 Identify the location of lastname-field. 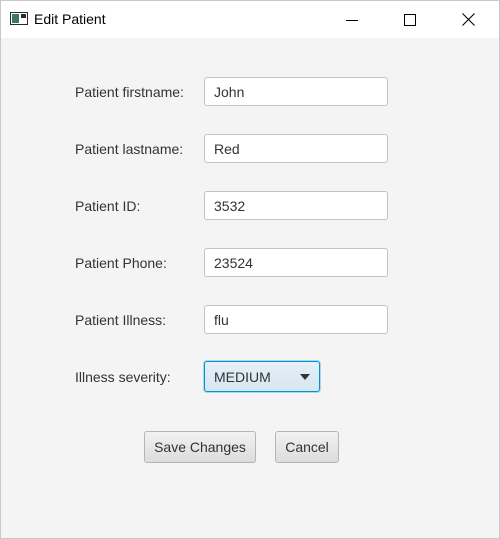
(296, 148).